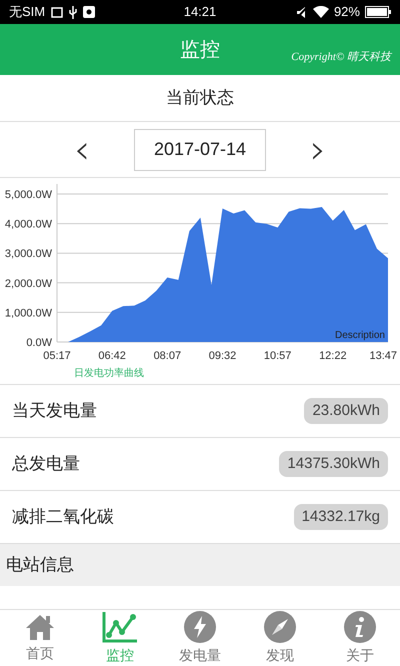 Image resolution: width=400 pixels, height=666 pixels. I want to click on x-tick-label: 12:22, so click(333, 356).